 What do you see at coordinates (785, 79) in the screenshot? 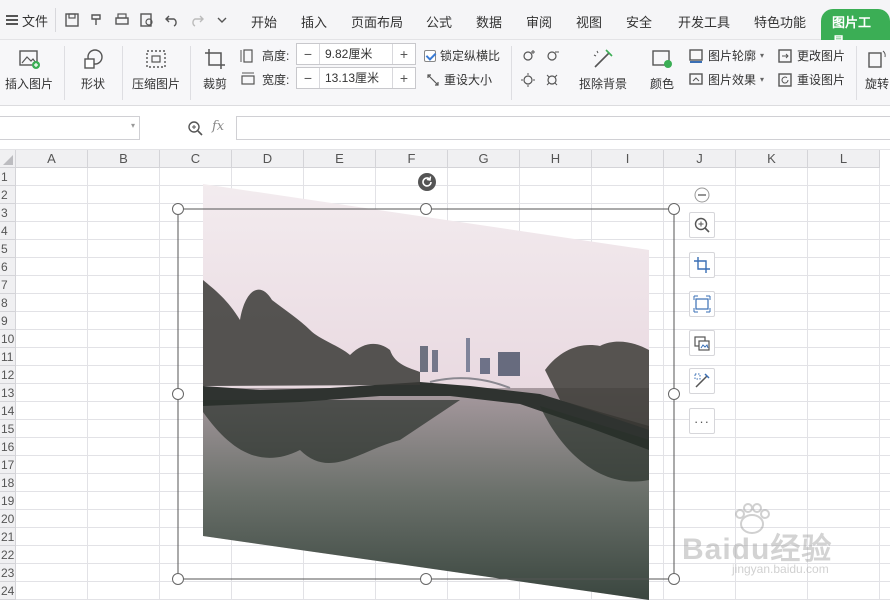
I see `reset-picture-icon` at bounding box center [785, 79].